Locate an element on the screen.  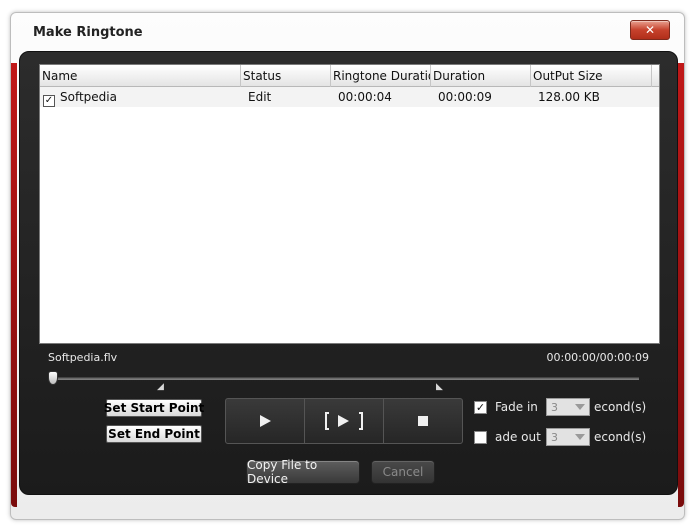
fade-out-seconds-select: 3 is located at coordinates (568, 437).